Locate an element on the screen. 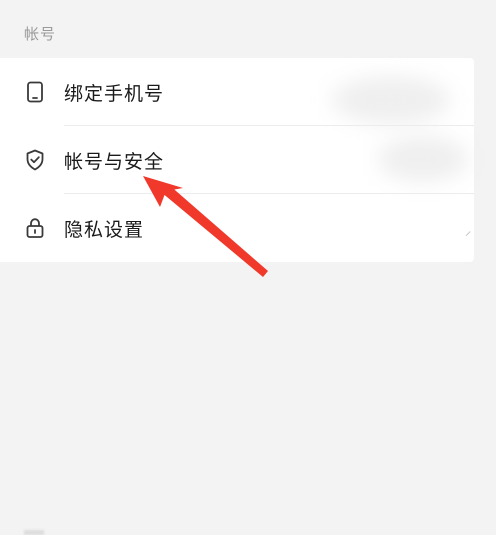  privacy-settings-label: 隐私设置 is located at coordinates (104, 229).